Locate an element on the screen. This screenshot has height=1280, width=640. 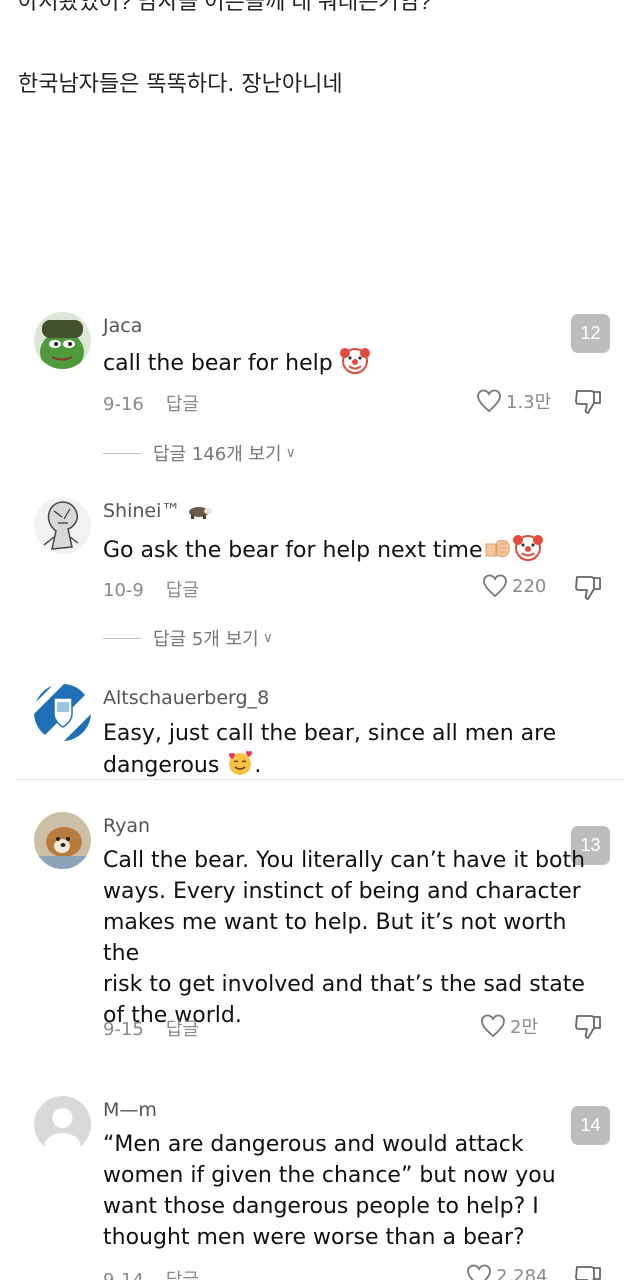
like-count: 1.3만 is located at coordinates (529, 402).